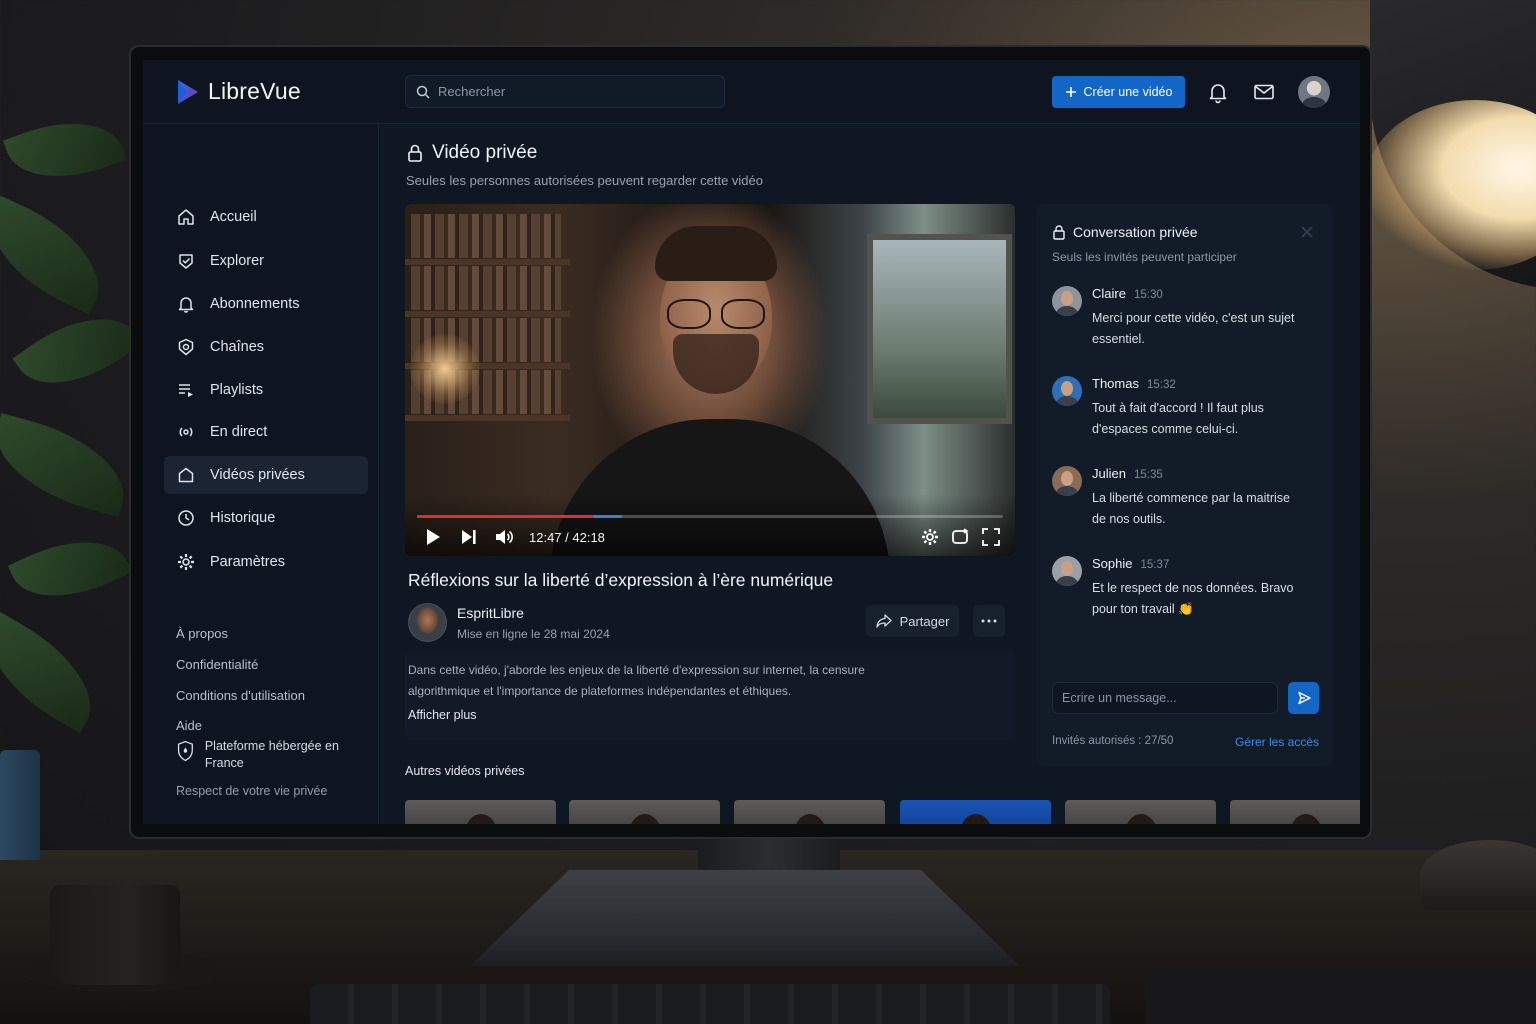 Image resolution: width=1536 pixels, height=1024 pixels. Describe the element at coordinates (533, 634) in the screenshot. I see `upload-date: Mise en ligne le 28 mai 2024` at that location.